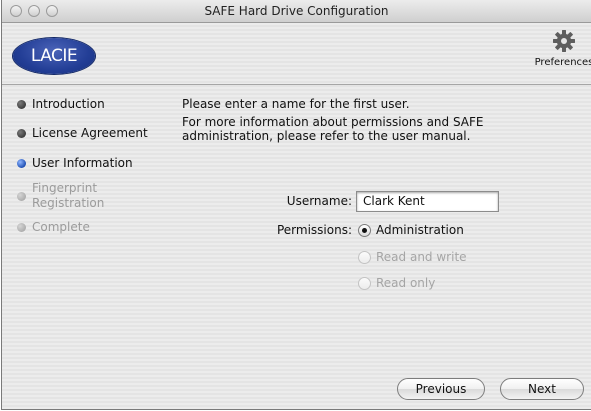 The width and height of the screenshot is (591, 411). What do you see at coordinates (319, 201) in the screenshot?
I see `username-label: Username:` at bounding box center [319, 201].